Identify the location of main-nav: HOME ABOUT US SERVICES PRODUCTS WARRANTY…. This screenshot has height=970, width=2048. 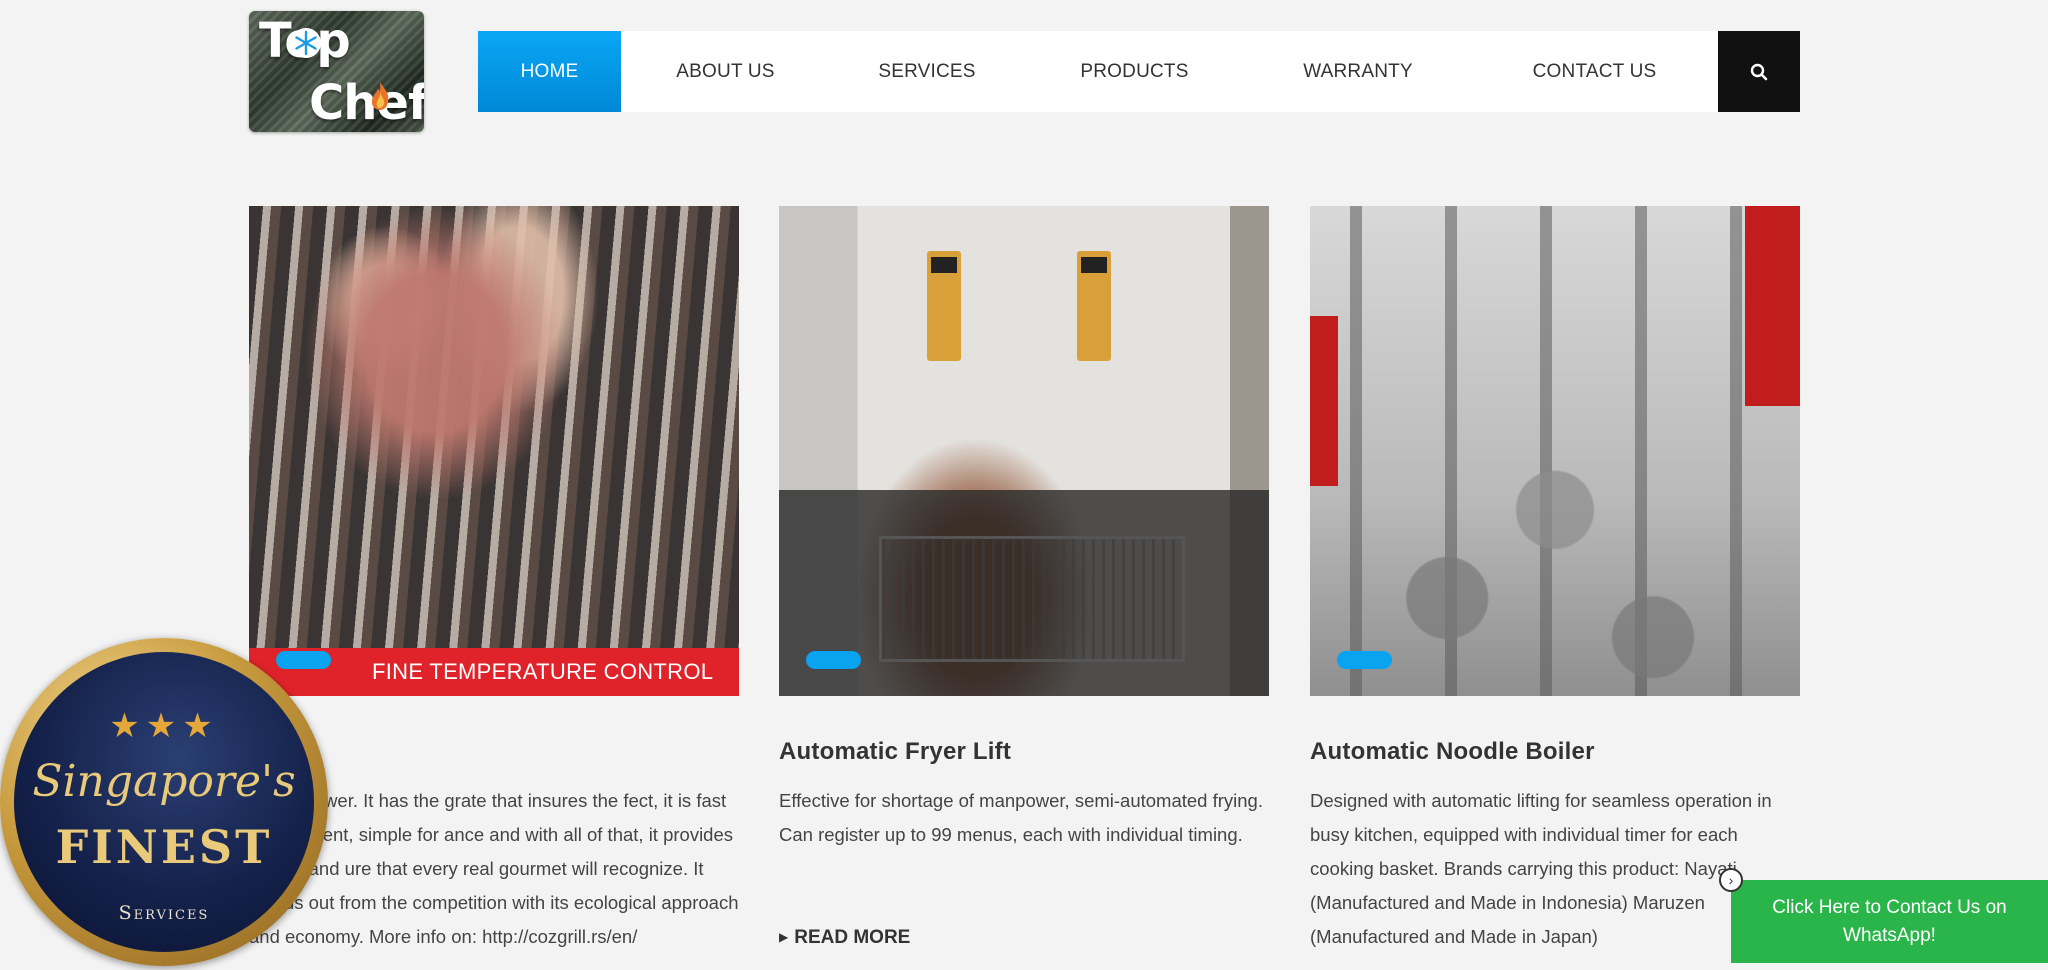
(1098, 71).